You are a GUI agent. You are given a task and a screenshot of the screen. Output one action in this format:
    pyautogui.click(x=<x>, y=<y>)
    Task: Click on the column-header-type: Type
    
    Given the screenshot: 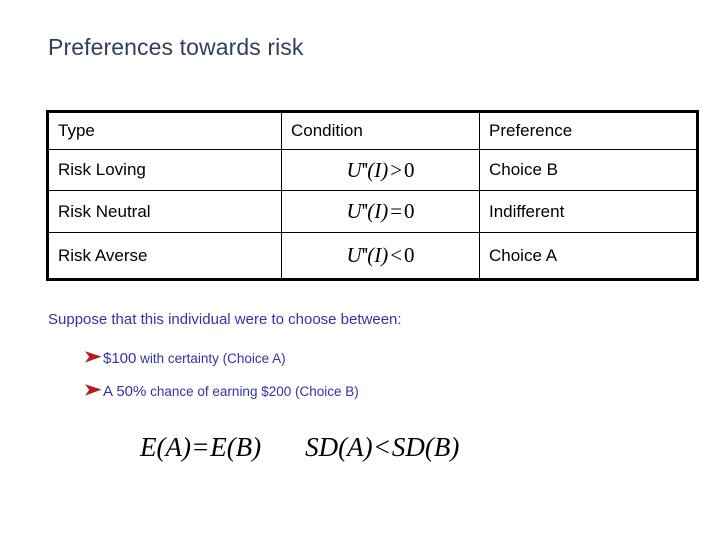 What is the action you would take?
    pyautogui.click(x=164, y=130)
    